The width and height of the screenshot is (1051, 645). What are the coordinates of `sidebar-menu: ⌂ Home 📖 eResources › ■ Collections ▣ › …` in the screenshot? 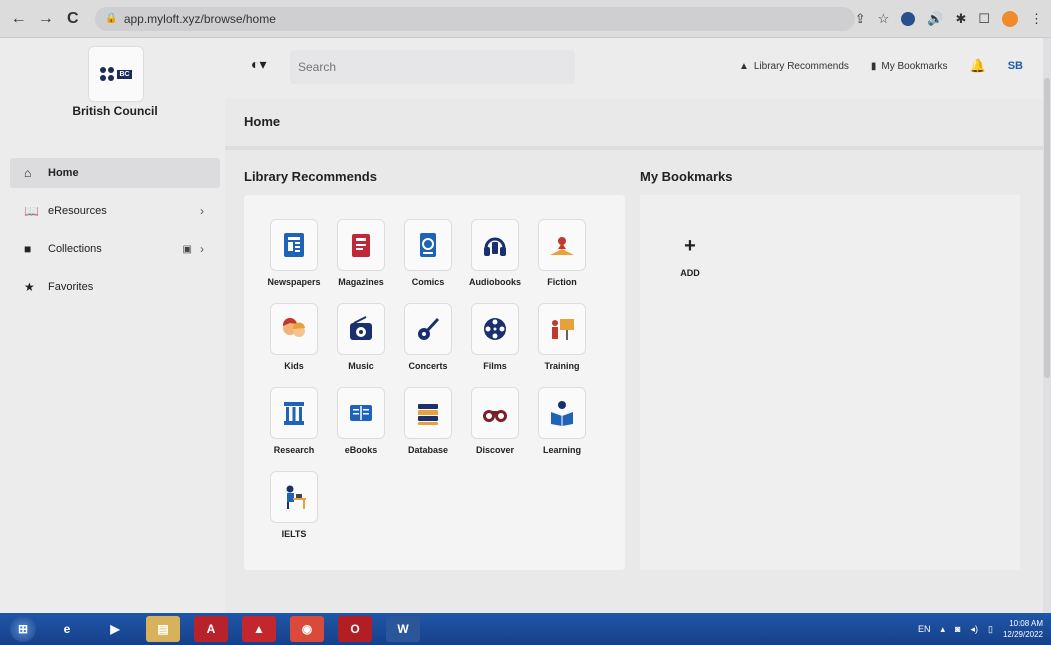 It's located at (115, 234).